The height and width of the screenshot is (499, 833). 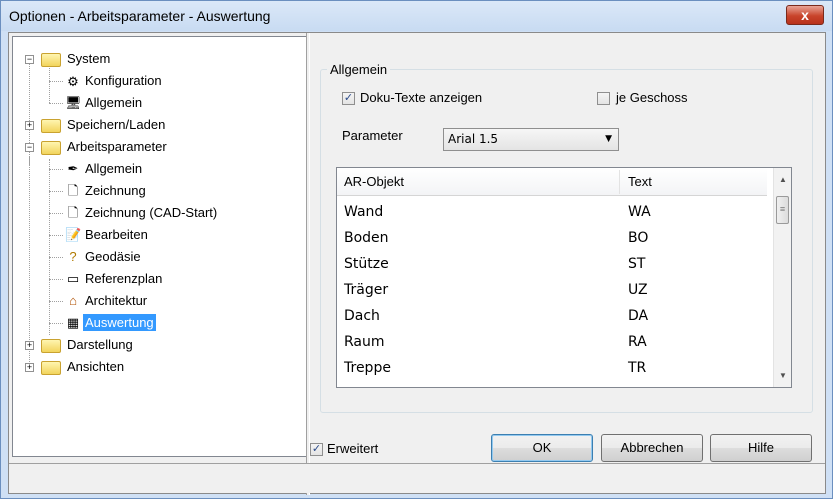 What do you see at coordinates (100, 345) in the screenshot?
I see `tree-item-darstellung: Darstellung` at bounding box center [100, 345].